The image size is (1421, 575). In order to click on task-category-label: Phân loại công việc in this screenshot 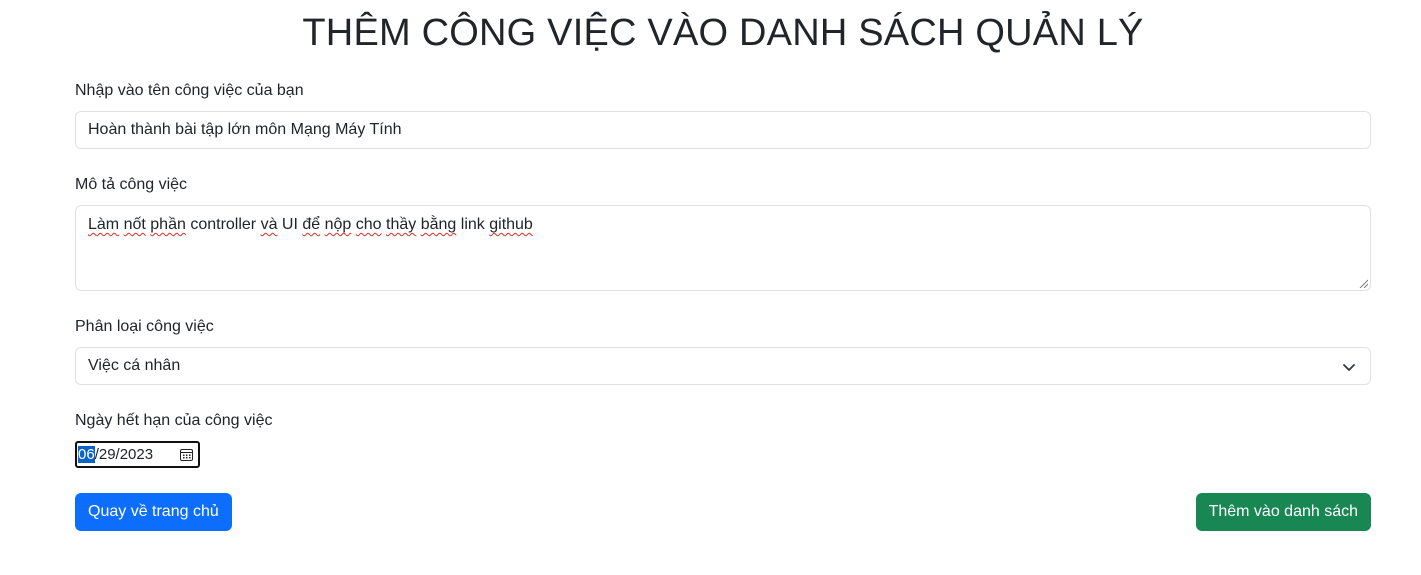, I will do `click(144, 326)`.